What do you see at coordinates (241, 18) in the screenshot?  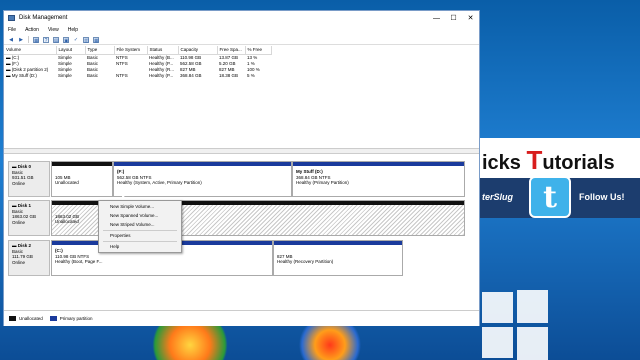 I see `title-bar: Disk Management — ☐ ✕` at bounding box center [241, 18].